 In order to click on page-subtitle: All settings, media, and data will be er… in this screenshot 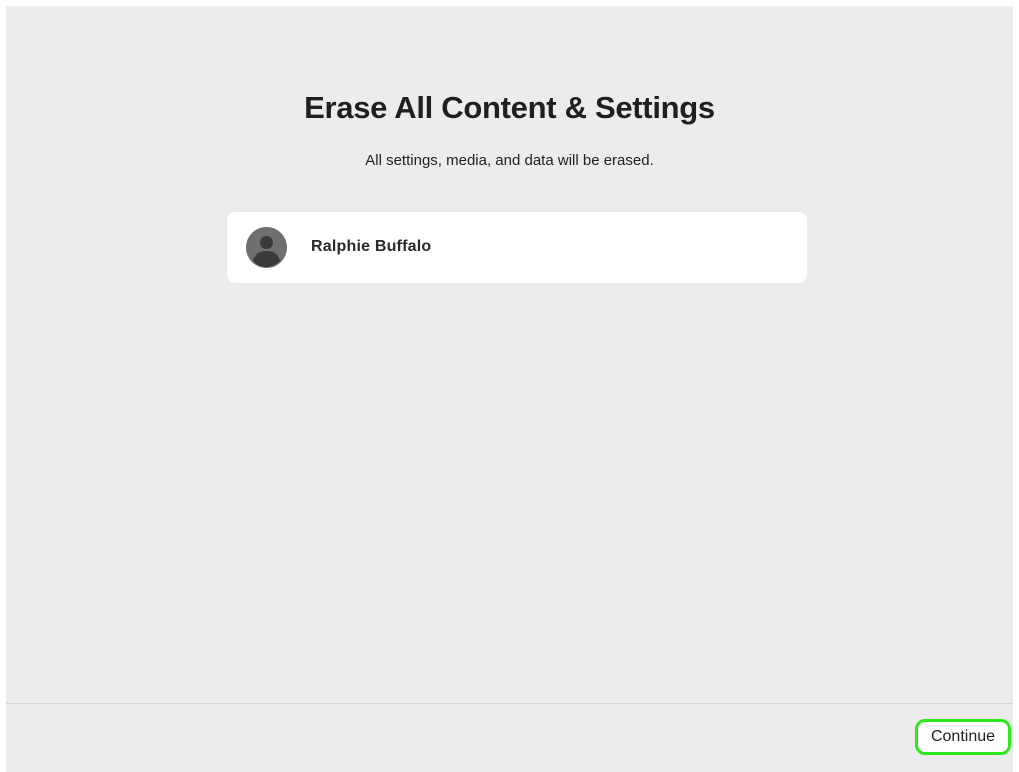, I will do `click(509, 160)`.